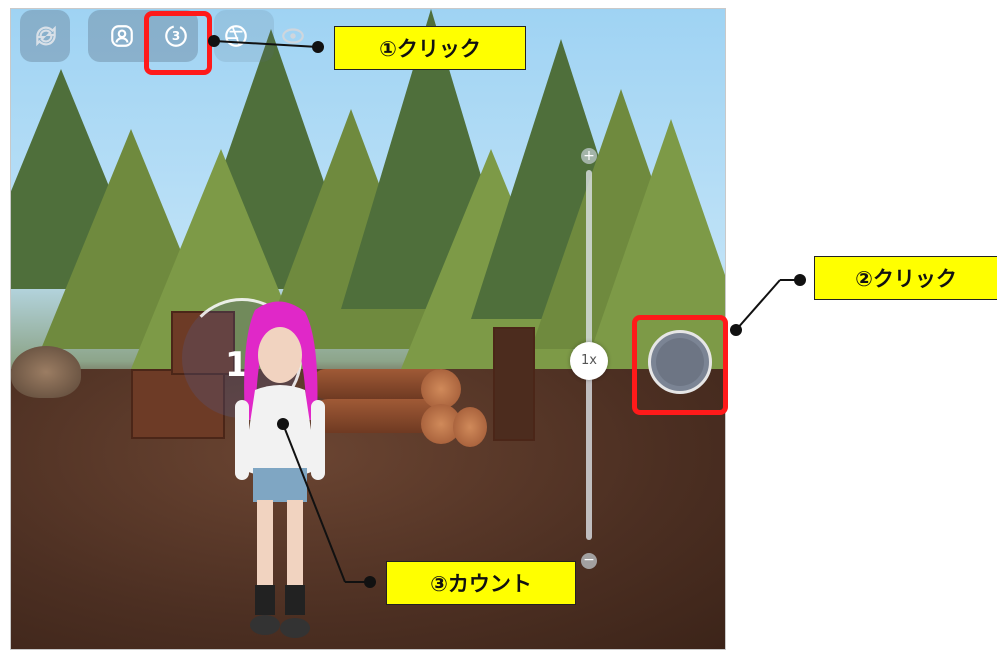 This screenshot has height=650, width=997. Describe the element at coordinates (905, 278) in the screenshot. I see `callout-step2: ②クリック` at that location.